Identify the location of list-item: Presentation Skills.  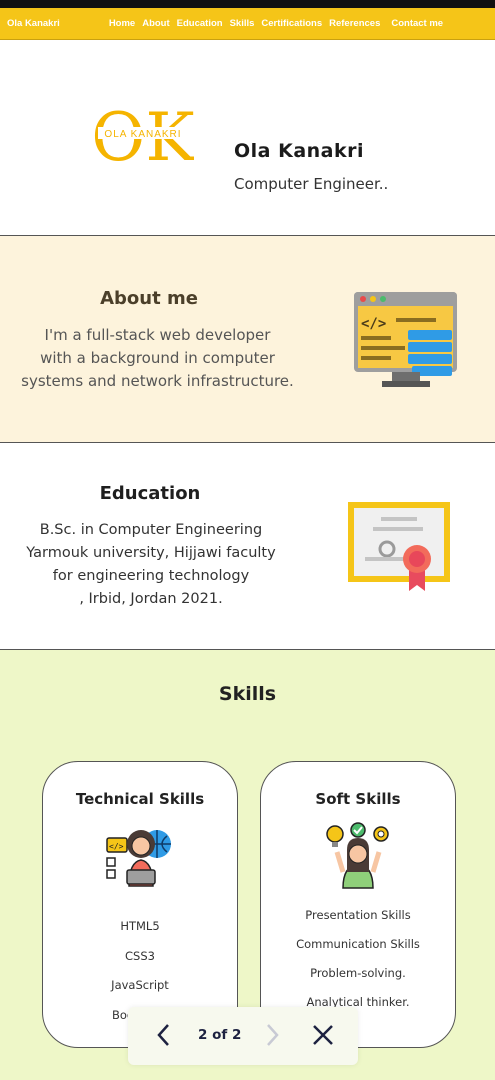
(358, 915).